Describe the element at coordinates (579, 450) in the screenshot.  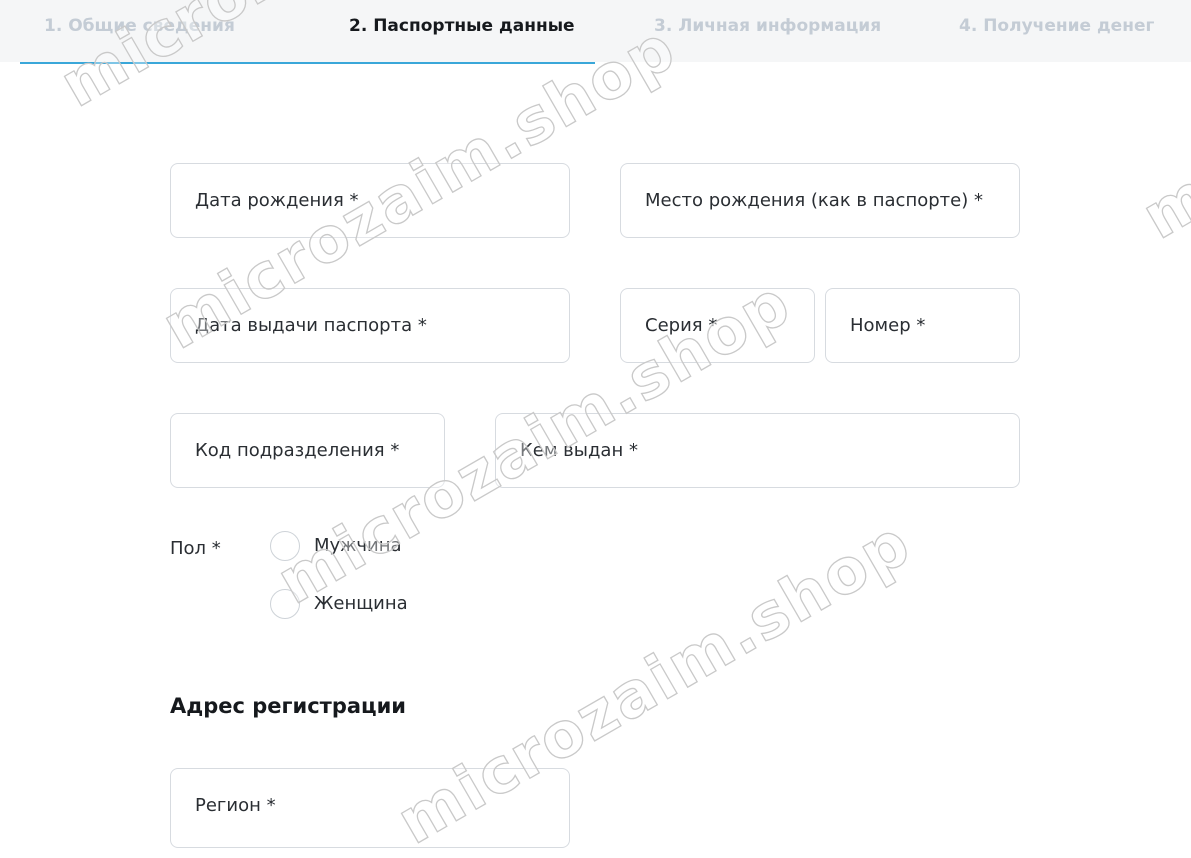
I see `issued-by-label: Кем выдан *` at that location.